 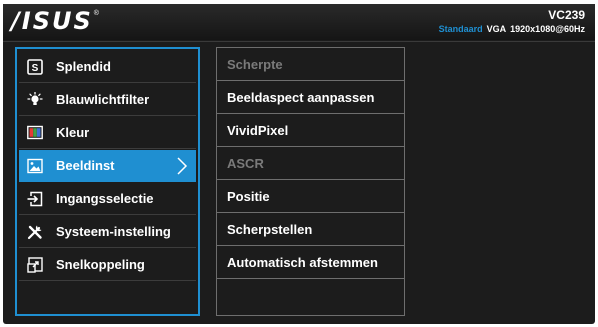 I want to click on submenu-item-label: Scherpte, so click(x=255, y=64).